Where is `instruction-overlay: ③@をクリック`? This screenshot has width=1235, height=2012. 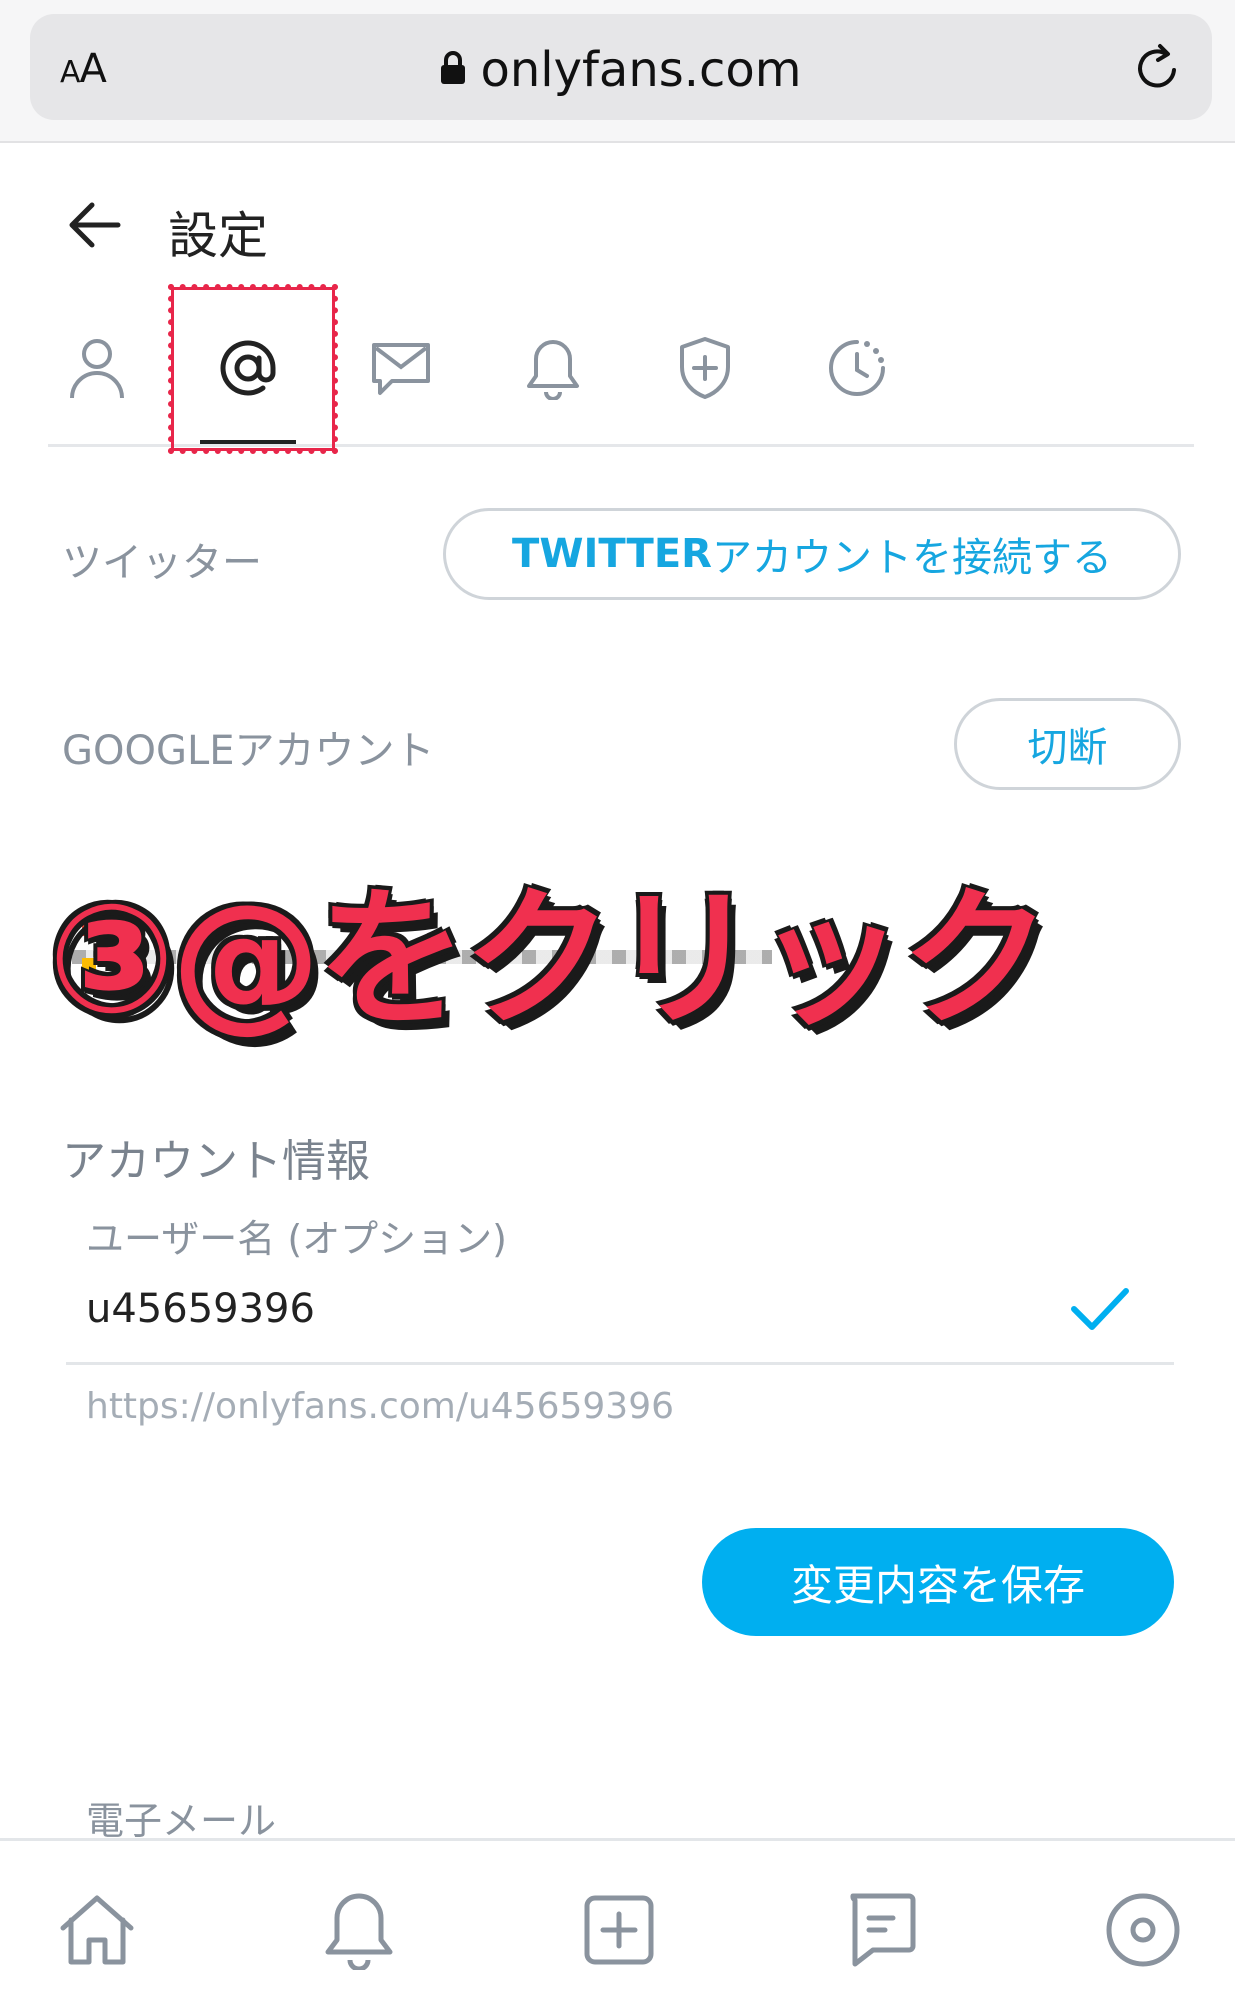
instruction-overlay: ③@をクリック is located at coordinates (549, 960).